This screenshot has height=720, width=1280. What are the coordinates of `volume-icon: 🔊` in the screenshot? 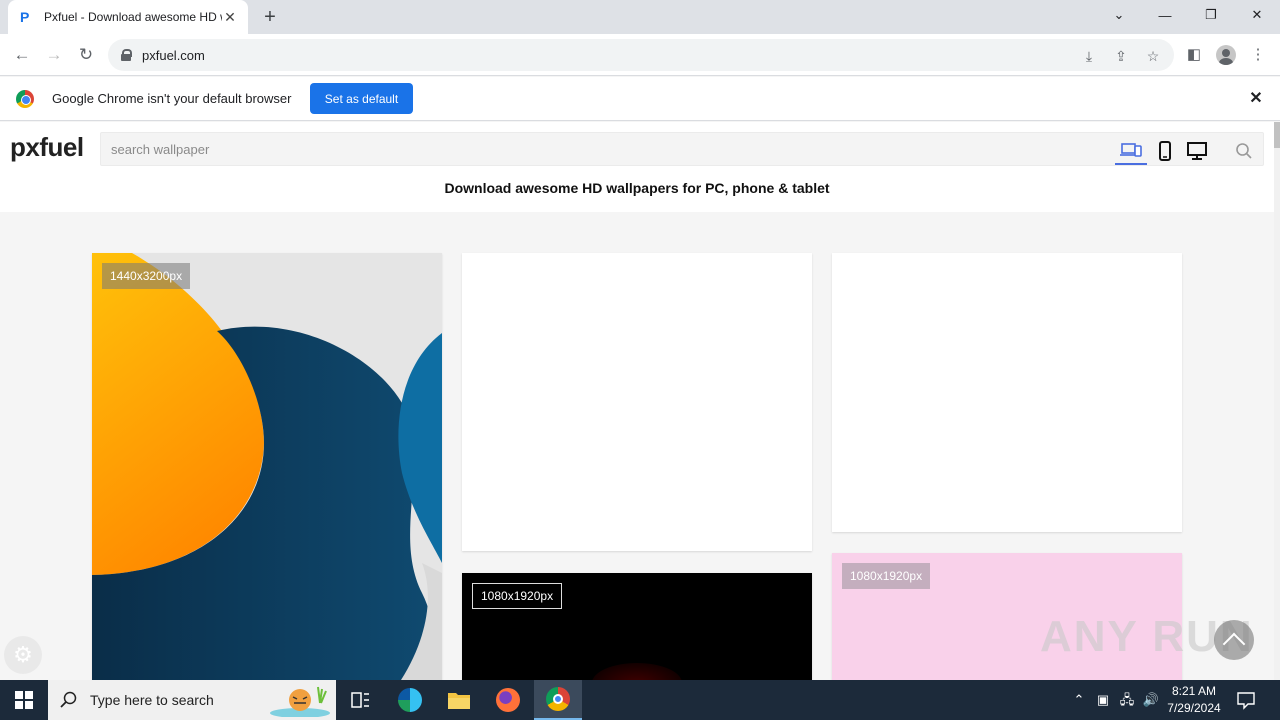 It's located at (1151, 700).